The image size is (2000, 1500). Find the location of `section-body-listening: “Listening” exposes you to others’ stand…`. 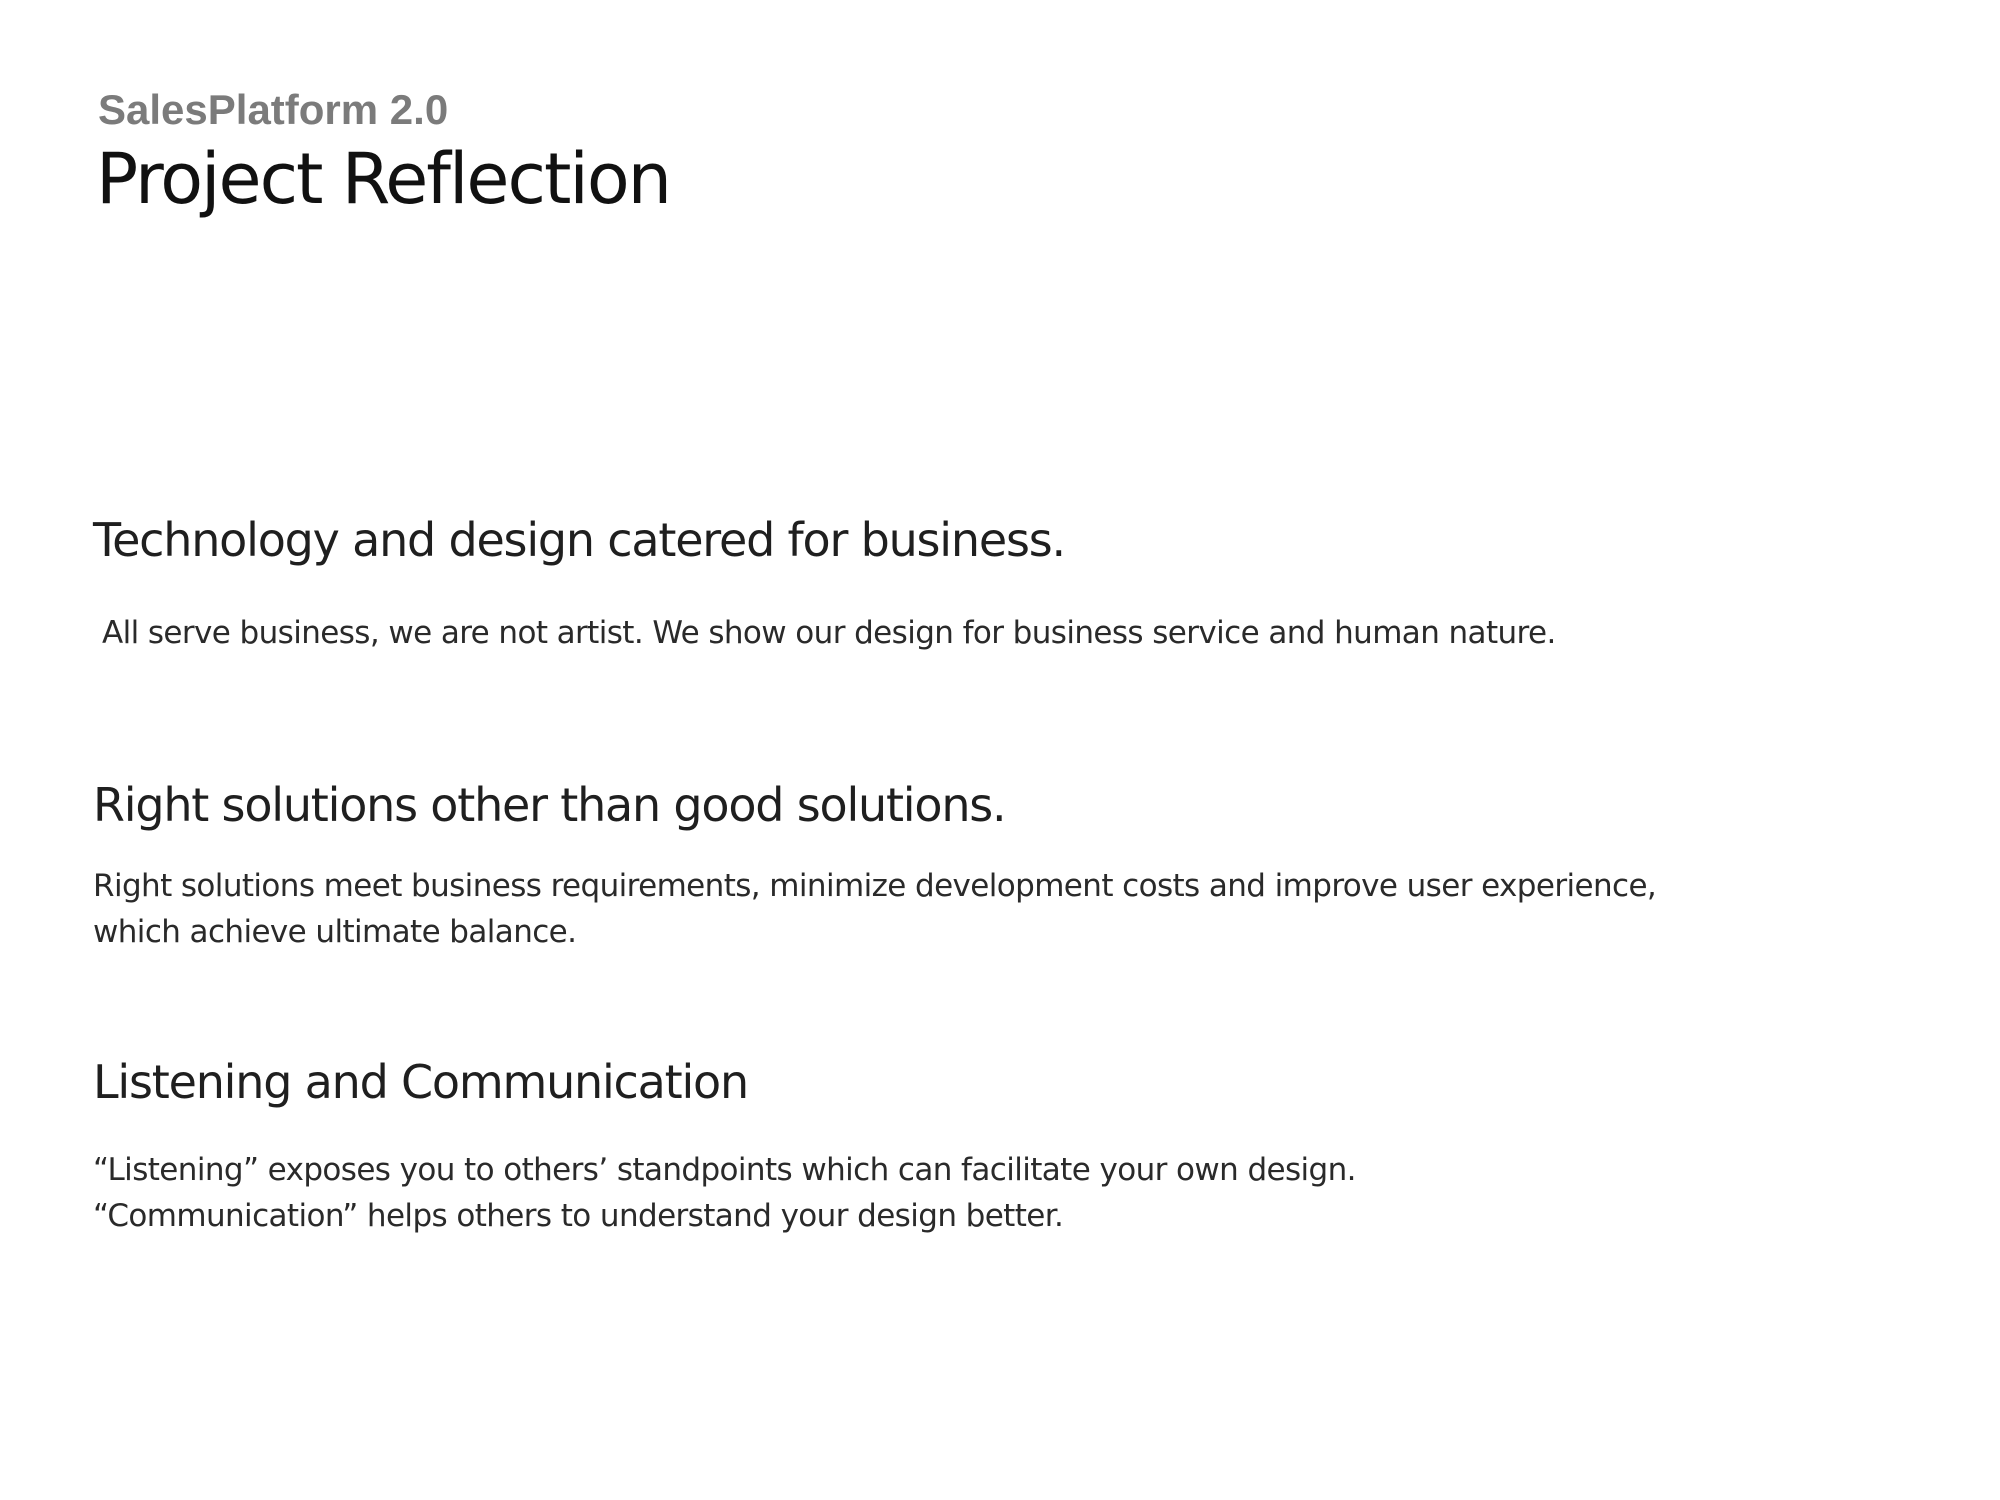

section-body-listening: “Listening” exposes you to others’ stand… is located at coordinates (725, 1193).